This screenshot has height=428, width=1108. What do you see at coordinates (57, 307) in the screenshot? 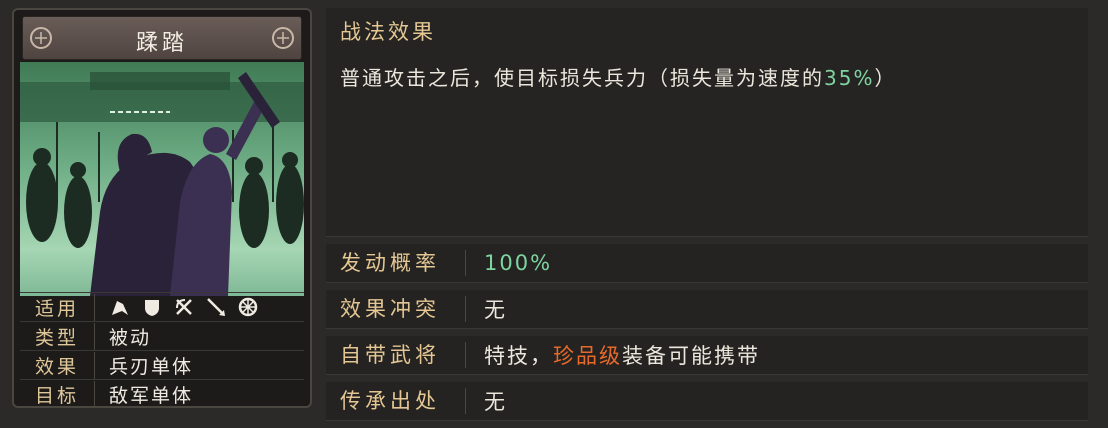
I see `info-key: 适用` at bounding box center [57, 307].